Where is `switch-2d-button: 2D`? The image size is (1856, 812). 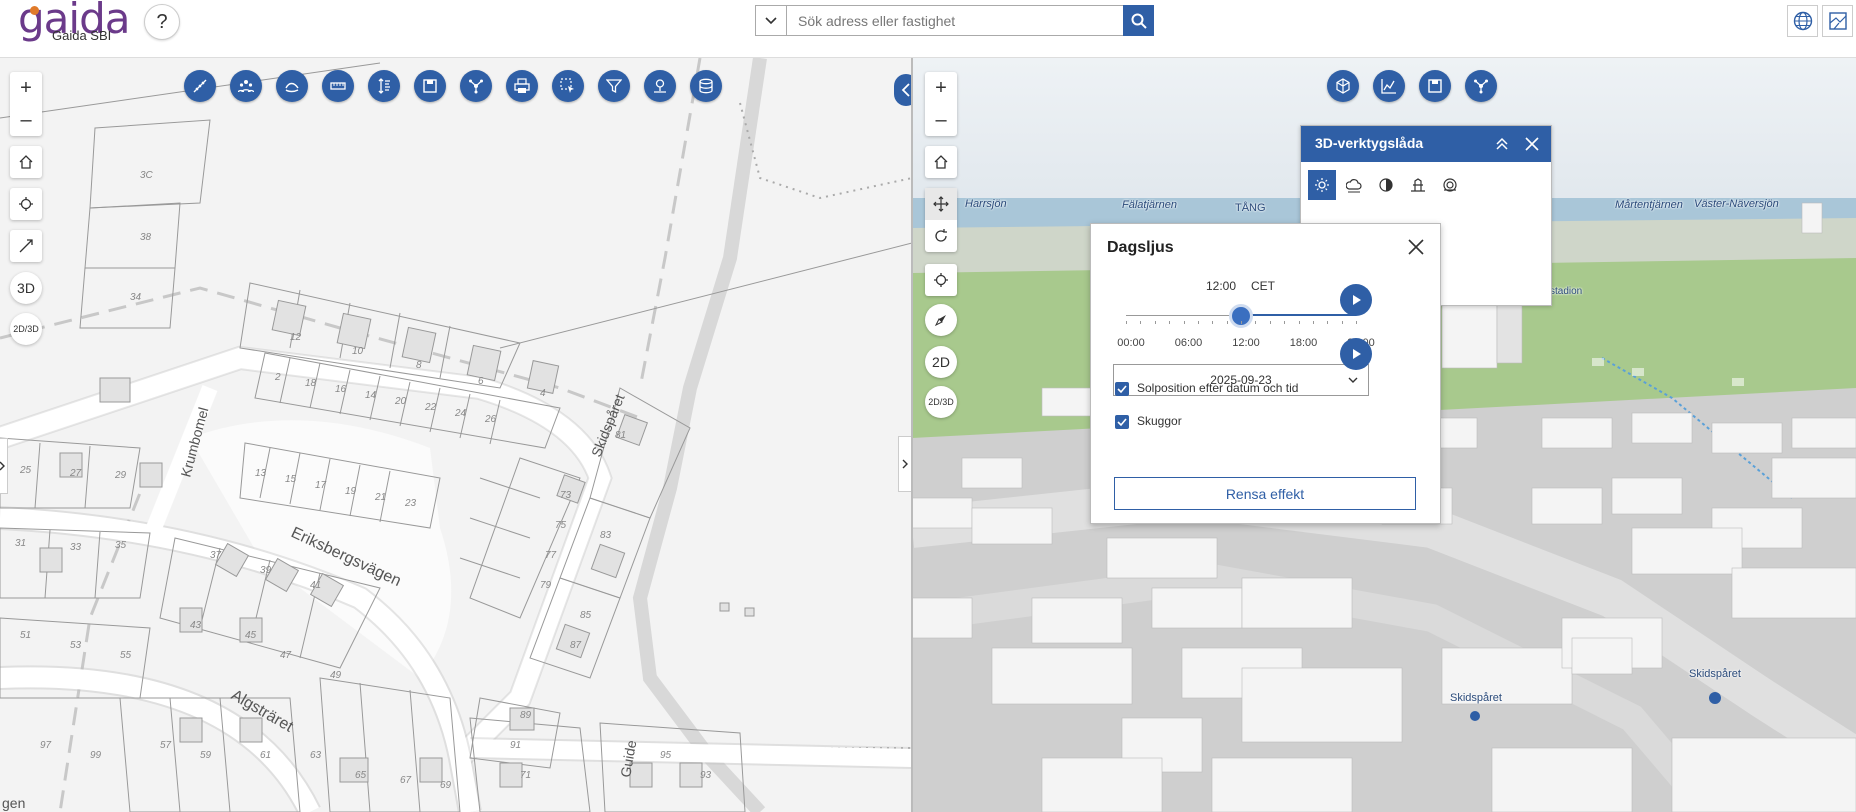
switch-2d-button: 2D is located at coordinates (941, 362).